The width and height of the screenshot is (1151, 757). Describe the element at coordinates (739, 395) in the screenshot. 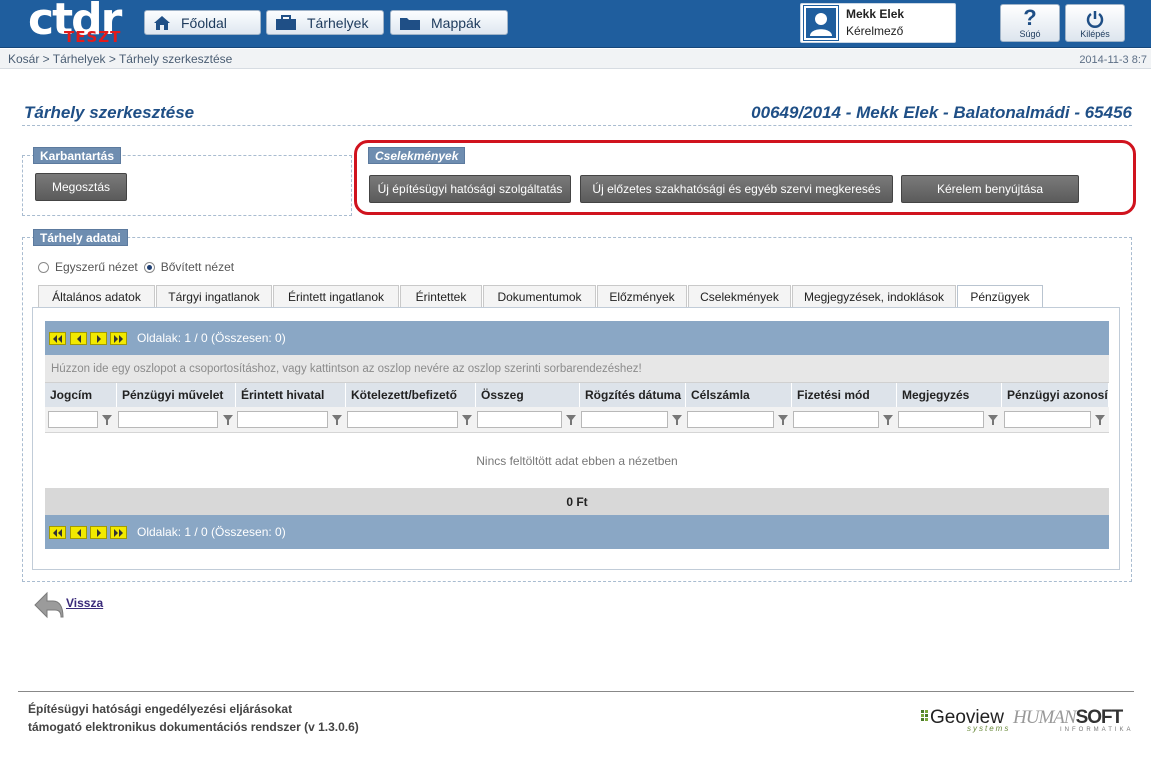

I see `column-header: Célszámla` at that location.